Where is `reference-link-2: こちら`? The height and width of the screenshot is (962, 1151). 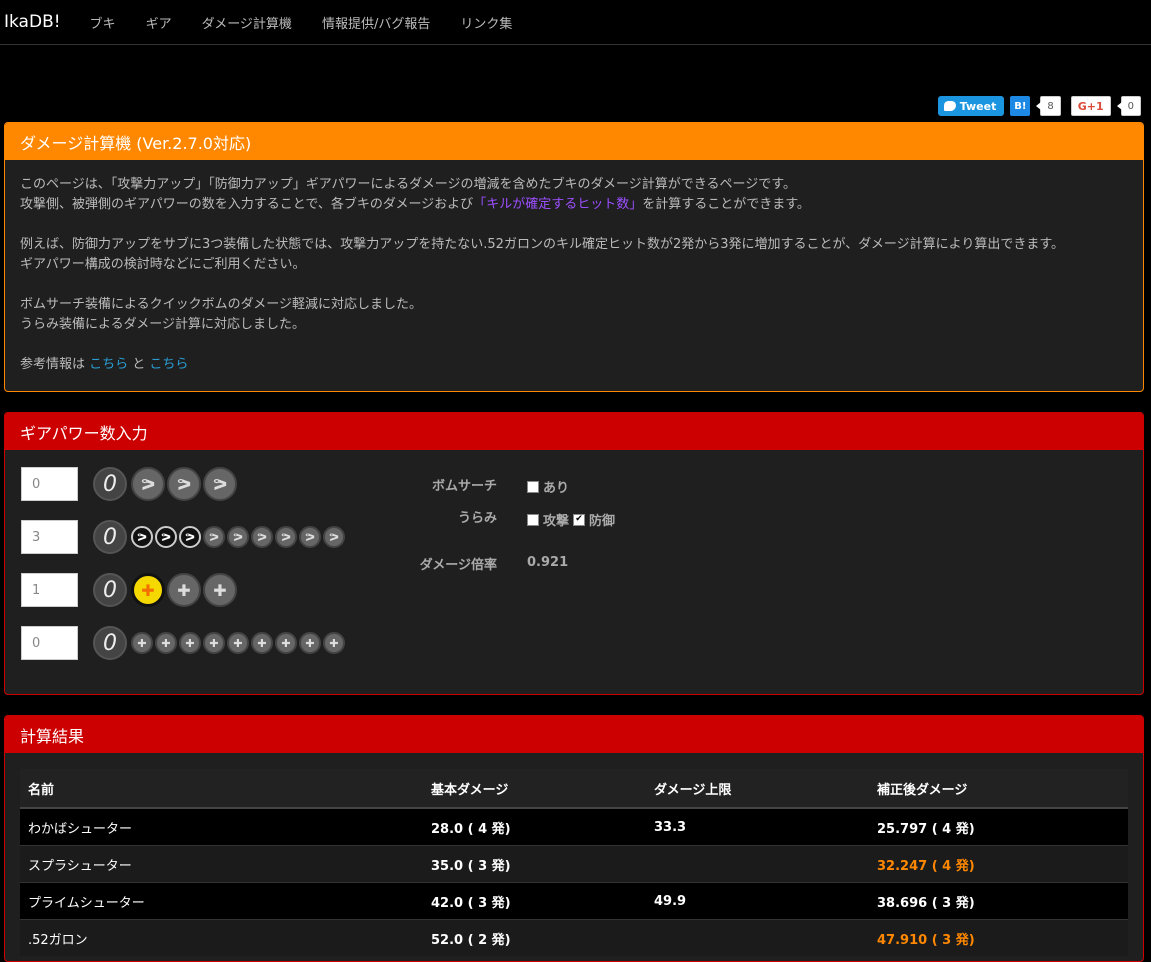
reference-link-2: こちら is located at coordinates (168, 364).